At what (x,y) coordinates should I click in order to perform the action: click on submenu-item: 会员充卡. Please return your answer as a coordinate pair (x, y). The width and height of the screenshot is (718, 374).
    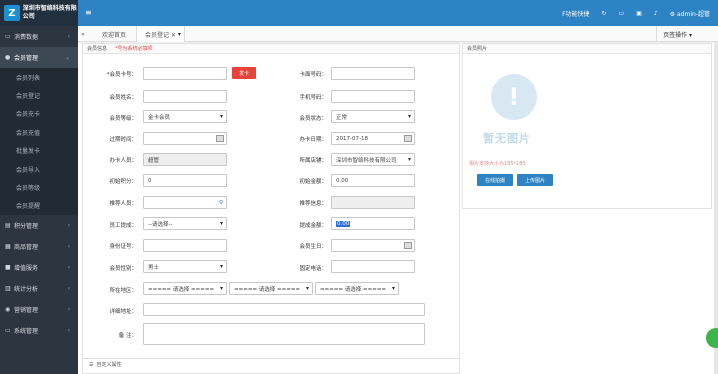
    Looking at the image, I should click on (39, 114).